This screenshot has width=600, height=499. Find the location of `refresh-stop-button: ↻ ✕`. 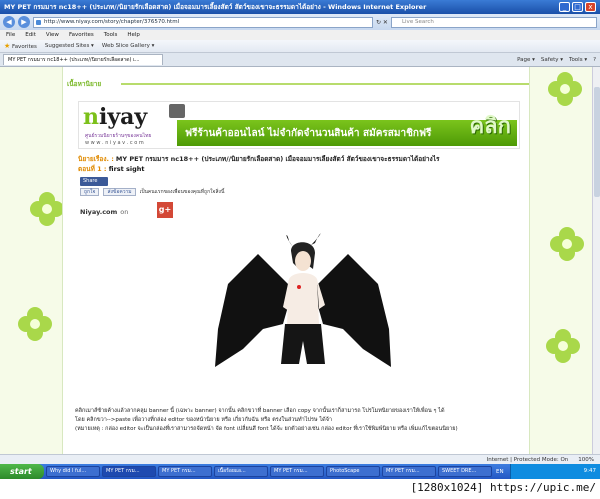

refresh-stop-button: ↻ ✕ is located at coordinates (382, 22).